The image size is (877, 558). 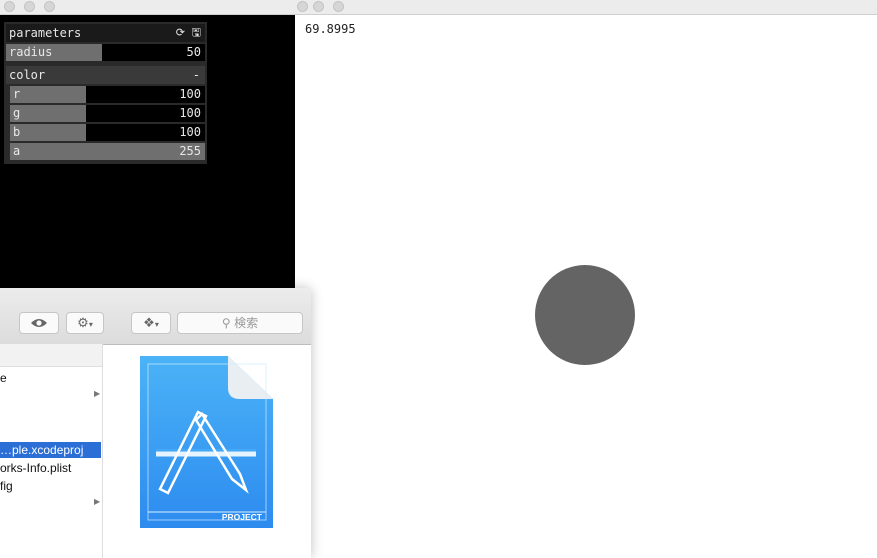 What do you see at coordinates (48, 113) in the screenshot?
I see `g-slider-fill` at bounding box center [48, 113].